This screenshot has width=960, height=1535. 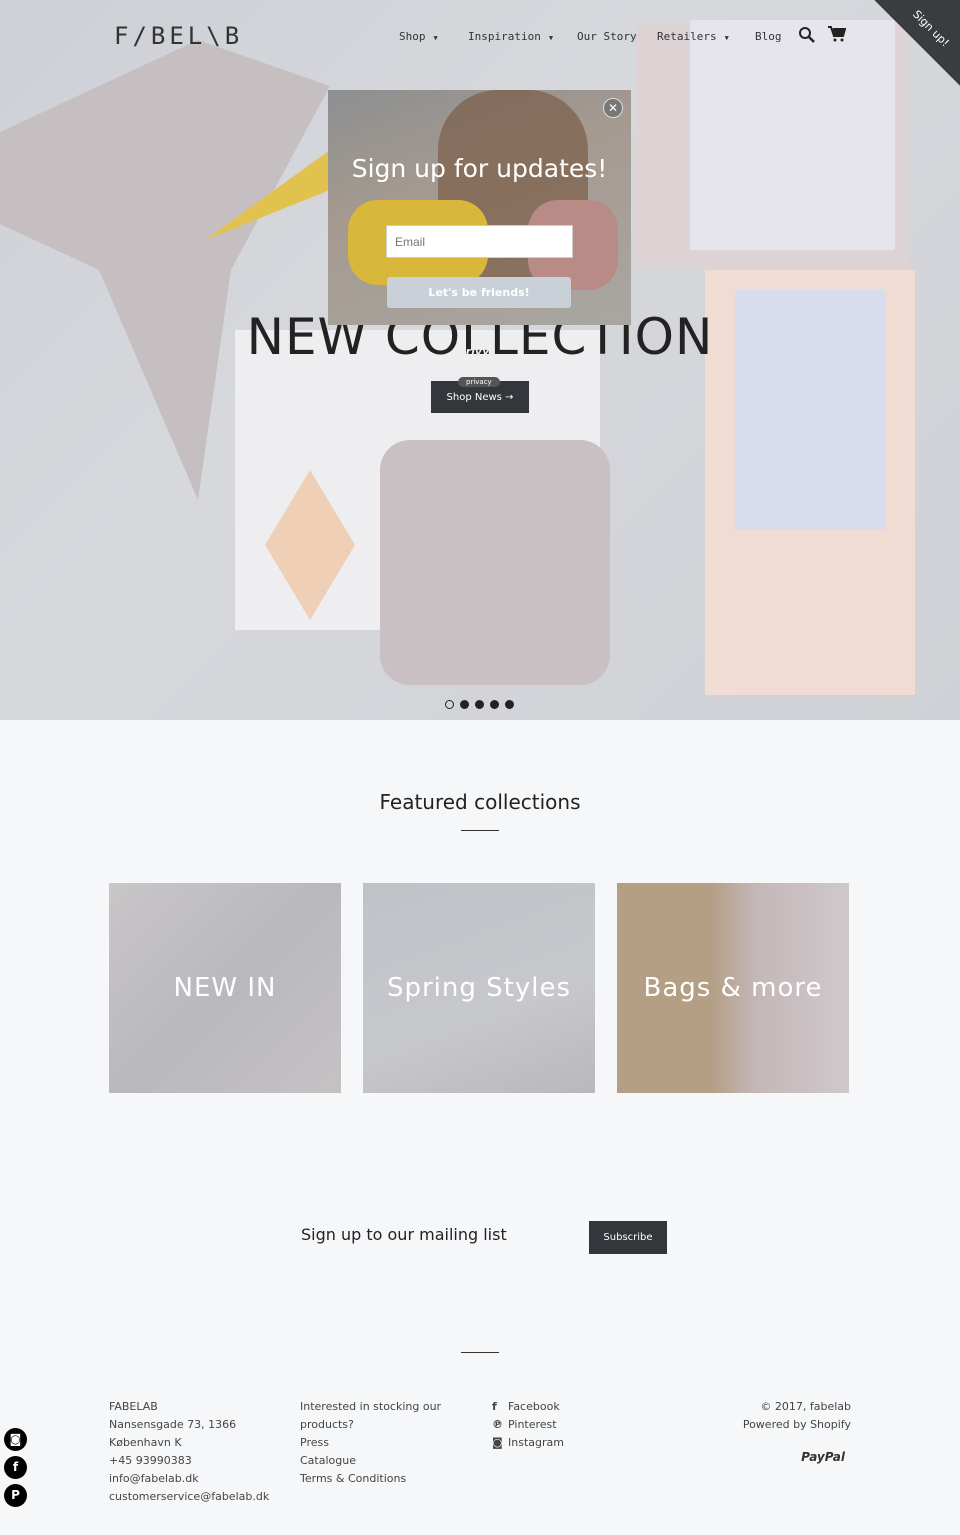 What do you see at coordinates (479, 382) in the screenshot?
I see `privacy-link: privacy` at bounding box center [479, 382].